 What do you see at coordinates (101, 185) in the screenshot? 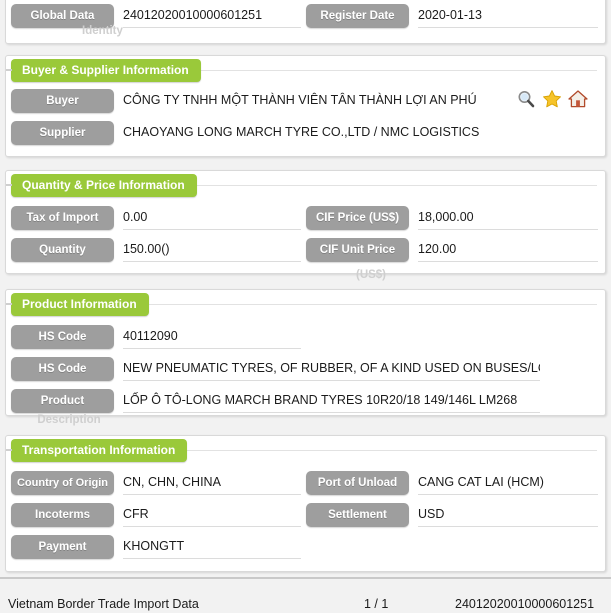
I see `section-title-quantity-price: Quantity & Price Information` at bounding box center [101, 185].